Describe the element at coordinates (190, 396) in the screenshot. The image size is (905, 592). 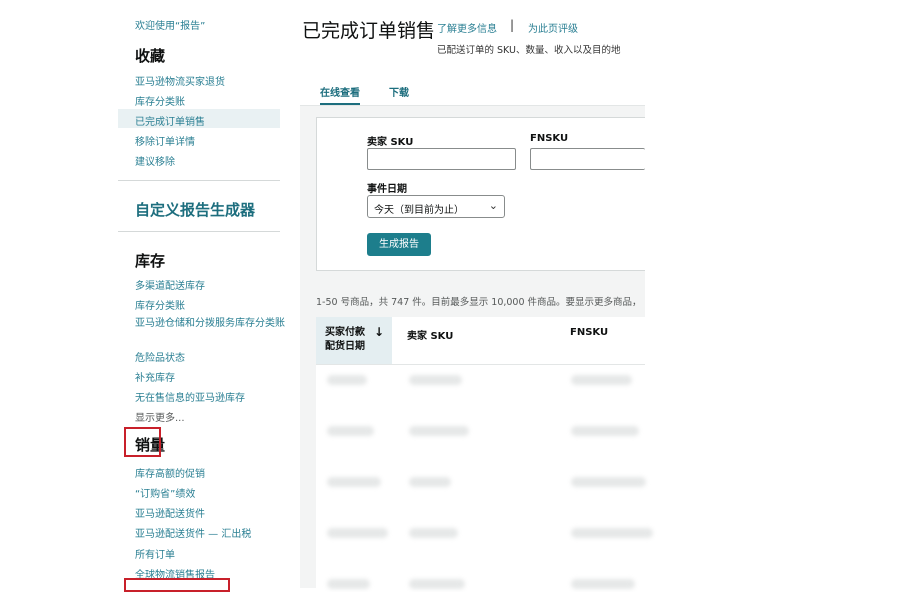
I see `sidebar-item-stranded-inventory: 无在售信息的亚马逊库存` at that location.